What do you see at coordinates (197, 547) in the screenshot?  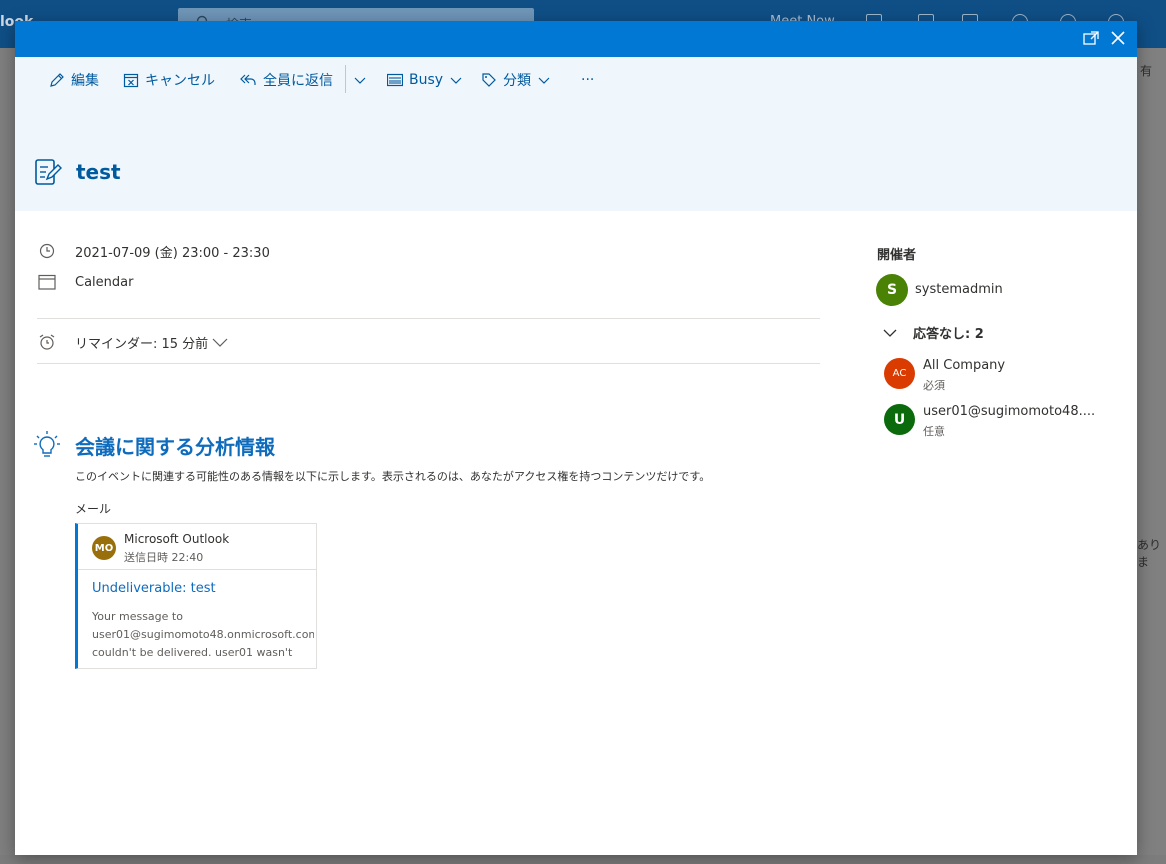 I see `mail-card-header: MO Microsoft Outlook 送信日時 22:40` at bounding box center [197, 547].